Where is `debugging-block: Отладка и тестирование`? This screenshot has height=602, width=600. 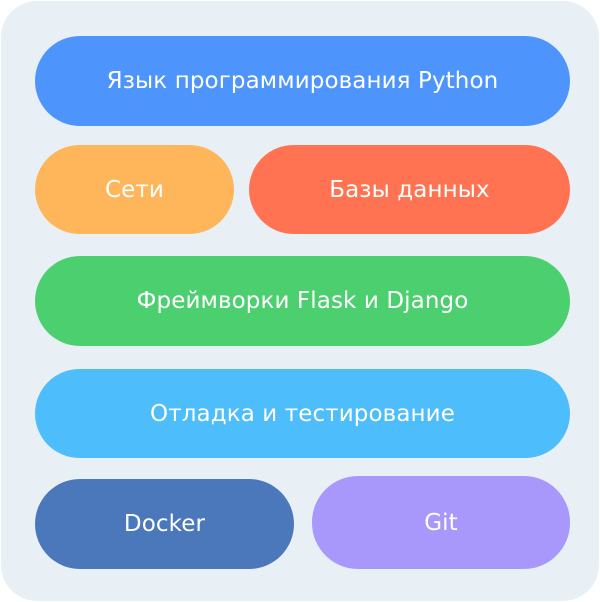
debugging-block: Отладка и тестирование is located at coordinates (302, 413).